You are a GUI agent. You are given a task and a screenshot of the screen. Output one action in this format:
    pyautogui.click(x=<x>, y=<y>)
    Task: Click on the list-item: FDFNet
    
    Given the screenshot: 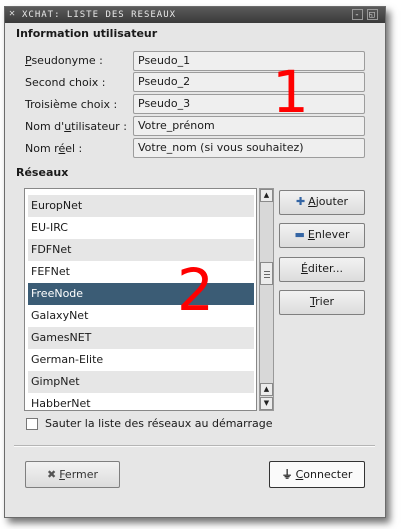 What is the action you would take?
    pyautogui.click(x=141, y=250)
    